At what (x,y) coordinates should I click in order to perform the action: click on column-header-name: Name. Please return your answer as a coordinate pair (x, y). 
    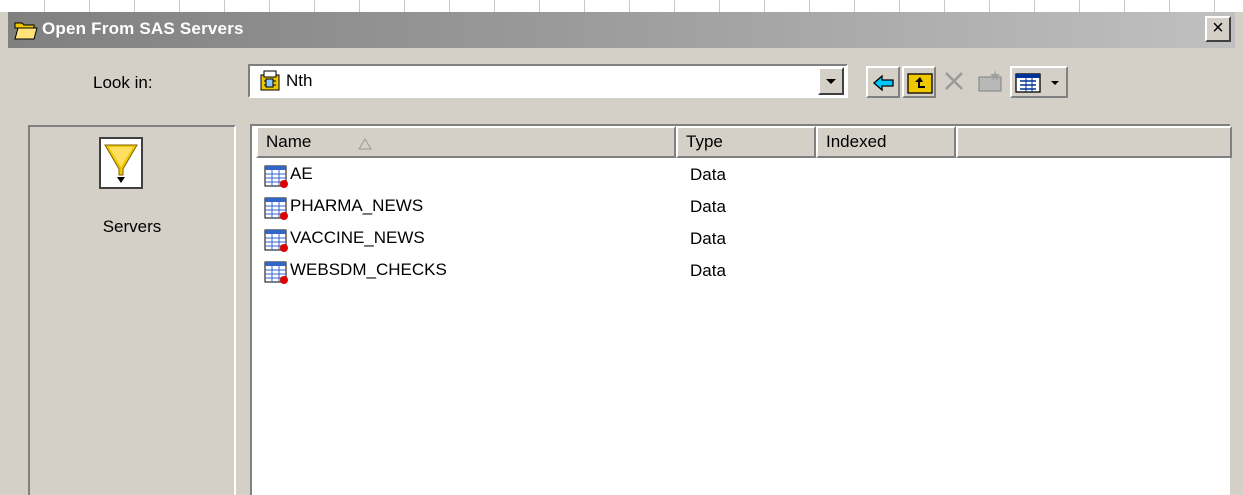
    Looking at the image, I should click on (466, 142).